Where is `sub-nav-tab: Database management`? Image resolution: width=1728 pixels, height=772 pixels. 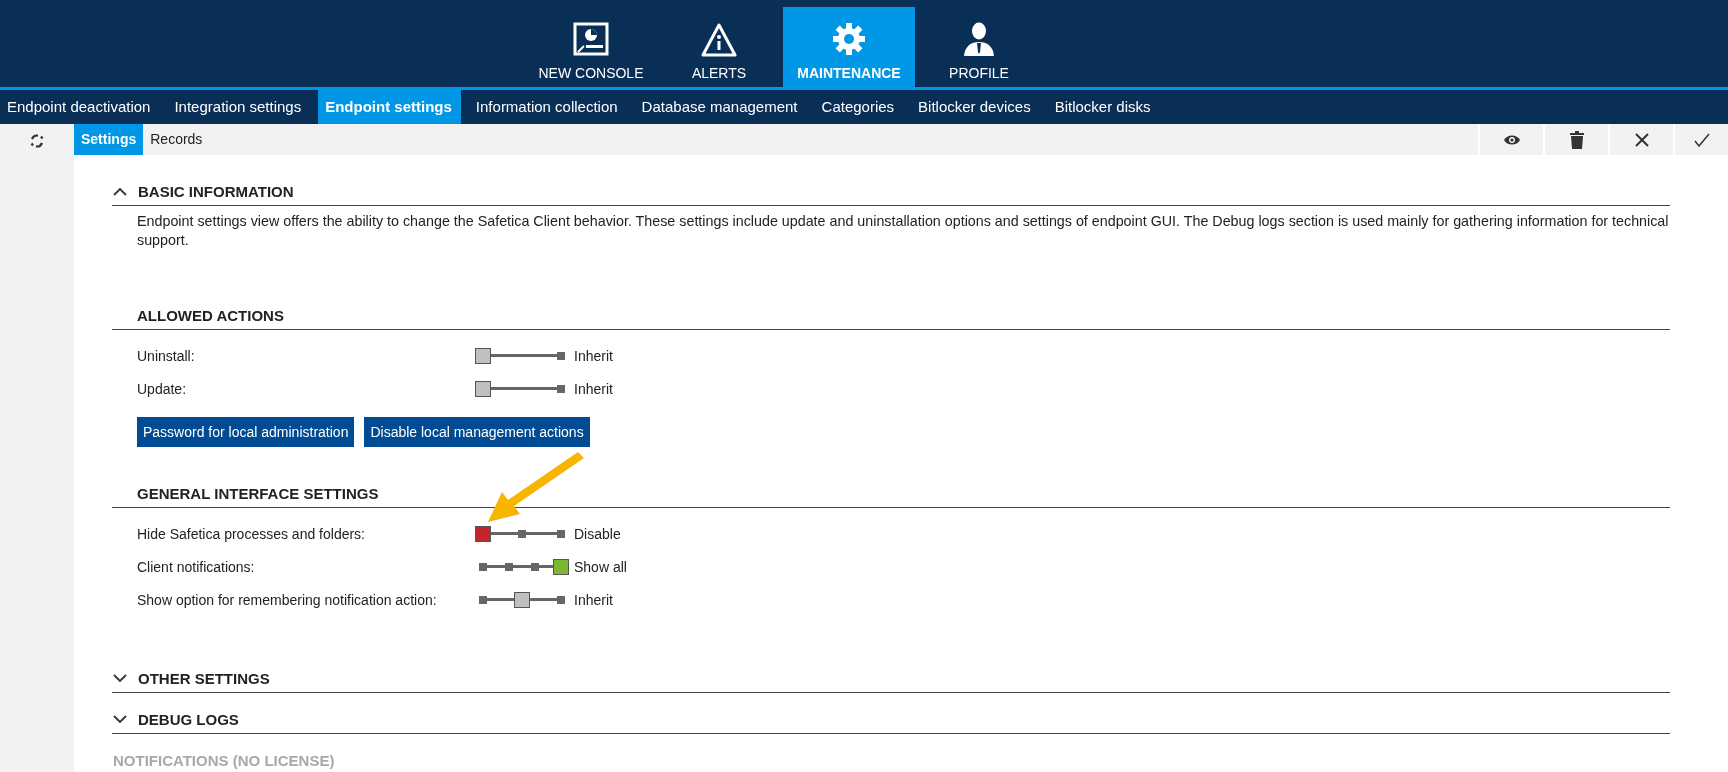
sub-nav-tab: Database management is located at coordinates (720, 107).